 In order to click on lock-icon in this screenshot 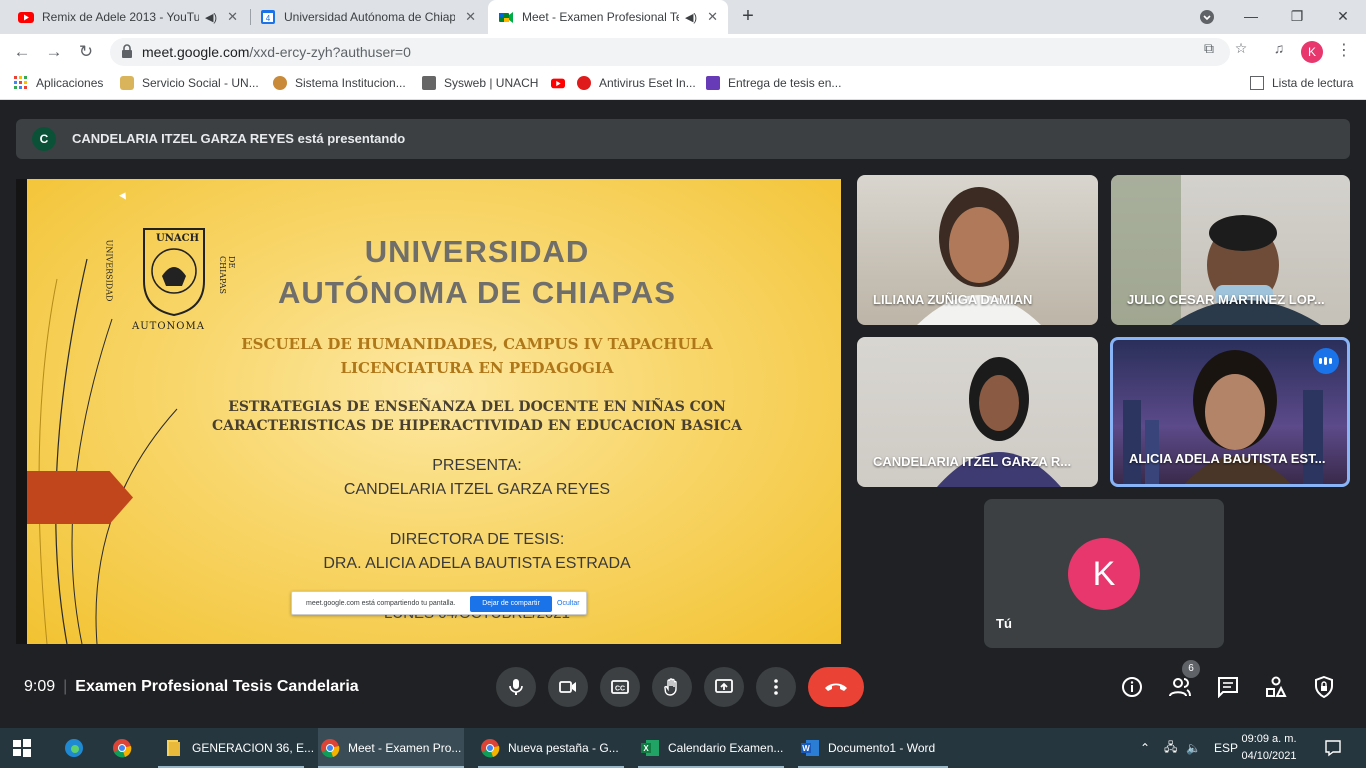, I will do `click(127, 51)`.